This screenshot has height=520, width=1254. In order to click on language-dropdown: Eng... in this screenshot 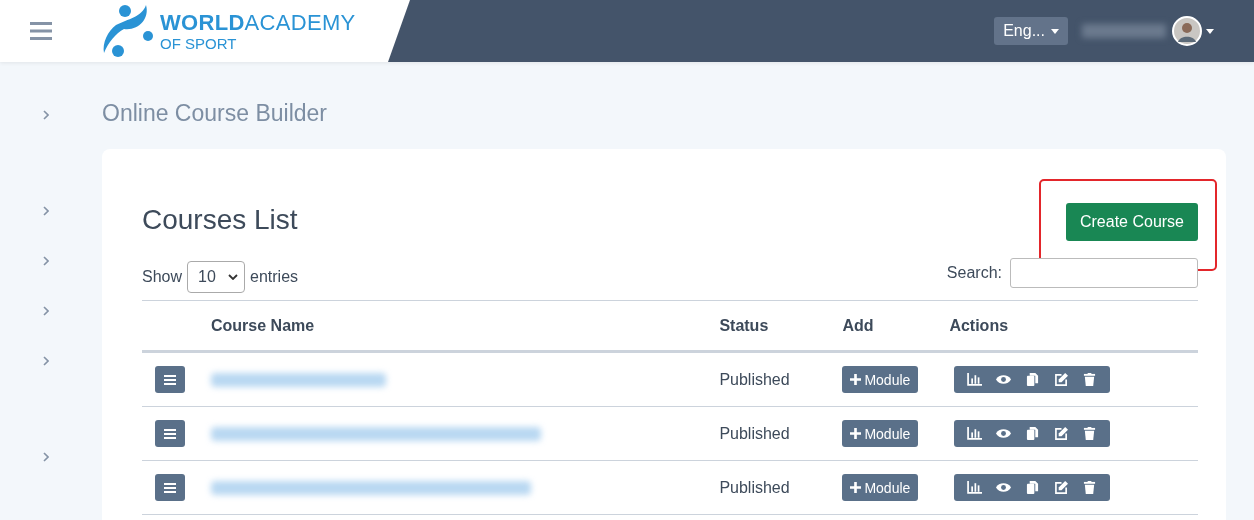, I will do `click(1031, 31)`.